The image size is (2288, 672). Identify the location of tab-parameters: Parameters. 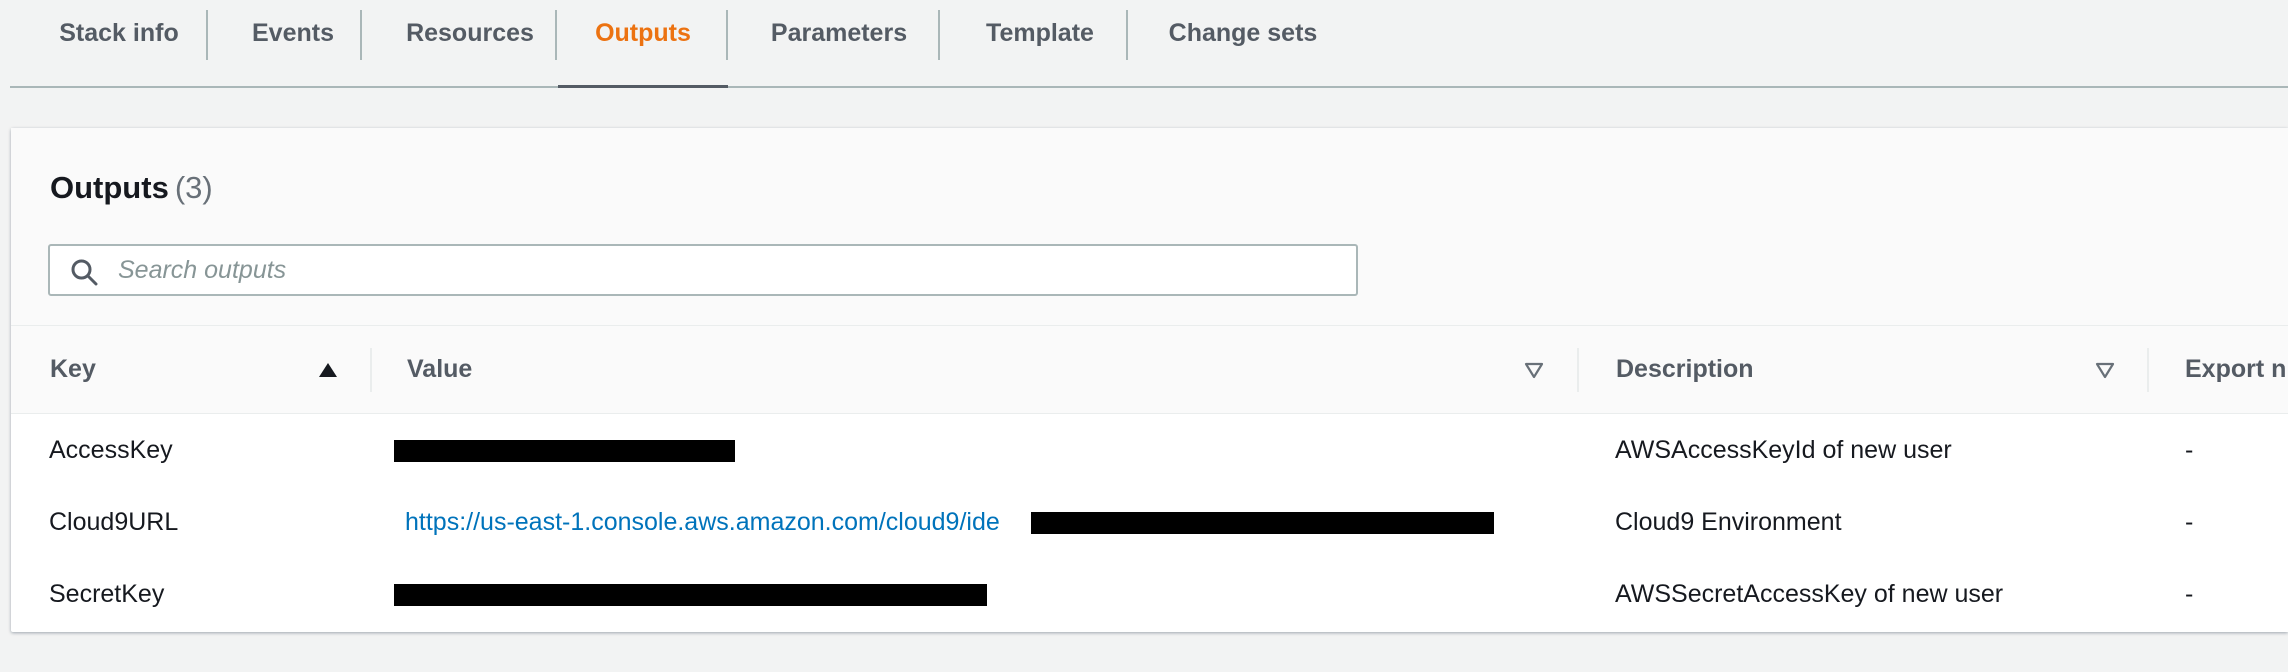
(839, 43).